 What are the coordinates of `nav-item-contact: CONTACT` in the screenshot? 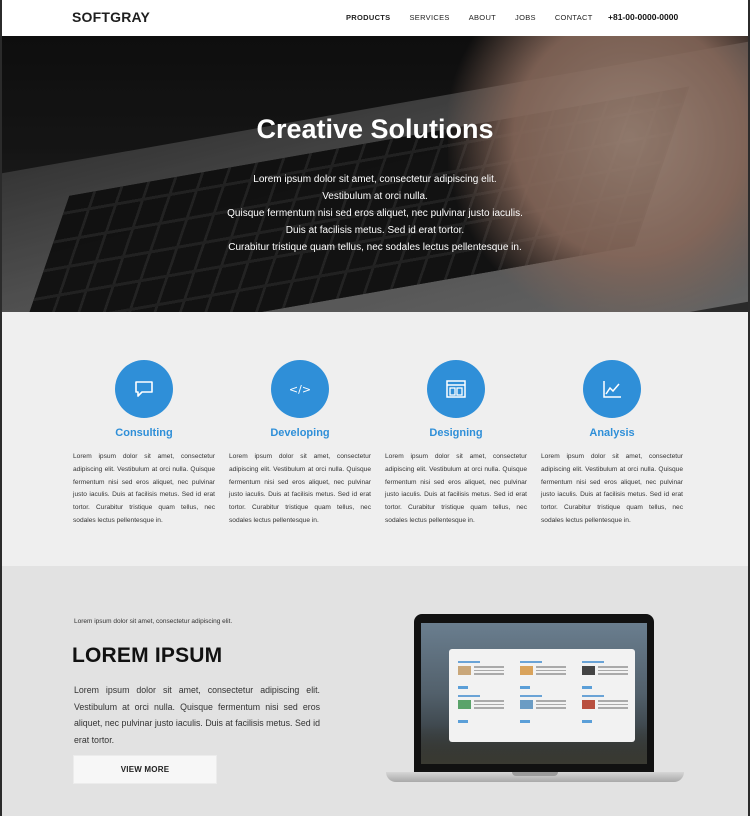 It's located at (574, 17).